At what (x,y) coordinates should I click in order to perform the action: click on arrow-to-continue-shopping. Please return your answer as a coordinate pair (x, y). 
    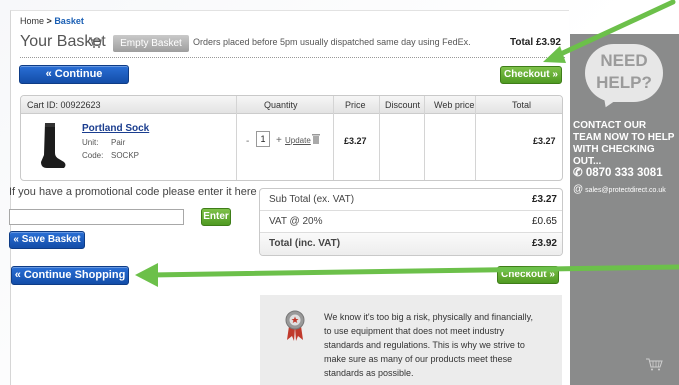
    Looking at the image, I should click on (407, 275).